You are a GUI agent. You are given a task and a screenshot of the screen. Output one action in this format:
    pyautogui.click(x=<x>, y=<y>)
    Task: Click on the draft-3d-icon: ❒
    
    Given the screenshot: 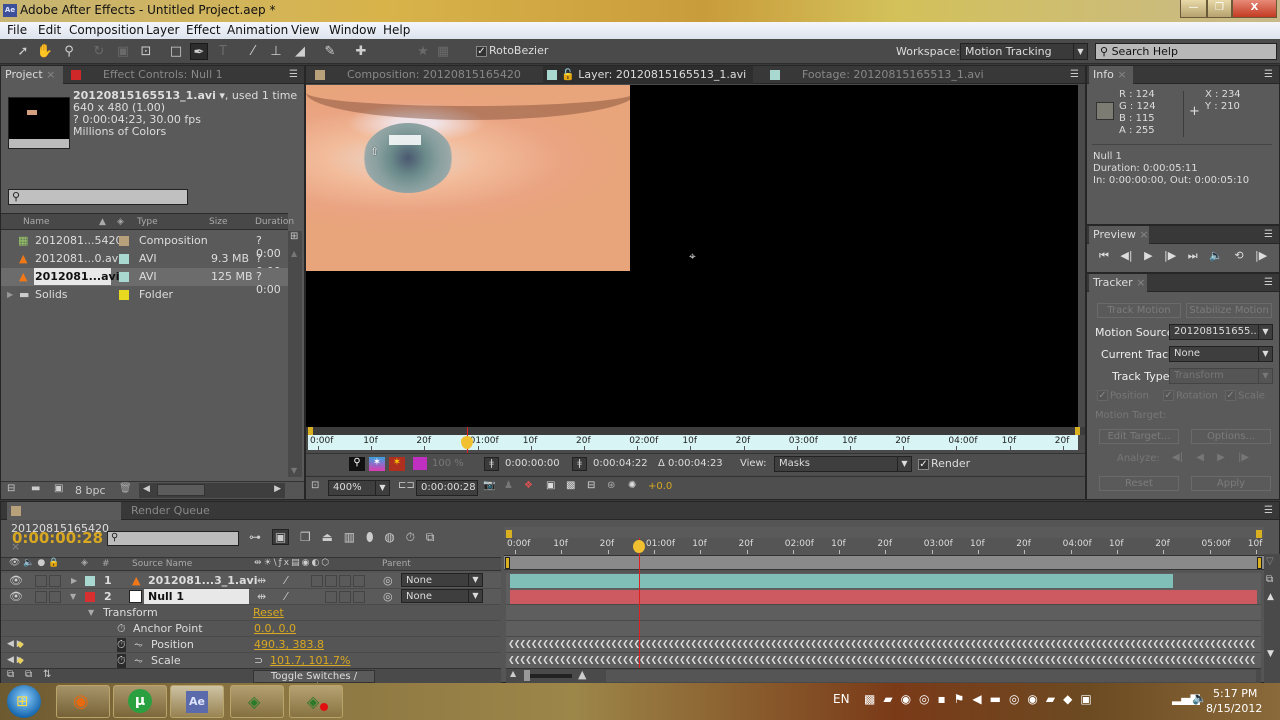 What is the action you would take?
    pyautogui.click(x=305, y=537)
    